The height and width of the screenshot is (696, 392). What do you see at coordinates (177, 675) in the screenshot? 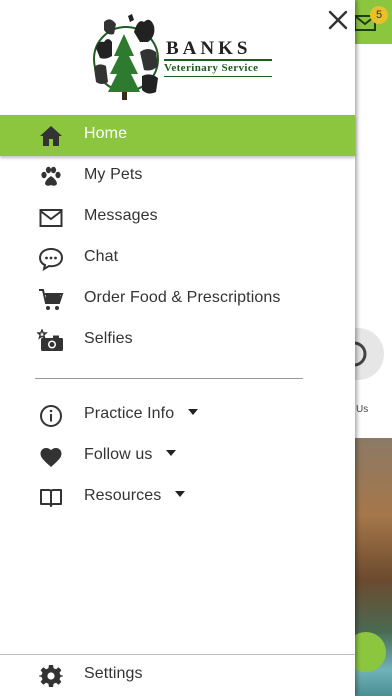
I see `nav-item-settings: Settings` at bounding box center [177, 675].